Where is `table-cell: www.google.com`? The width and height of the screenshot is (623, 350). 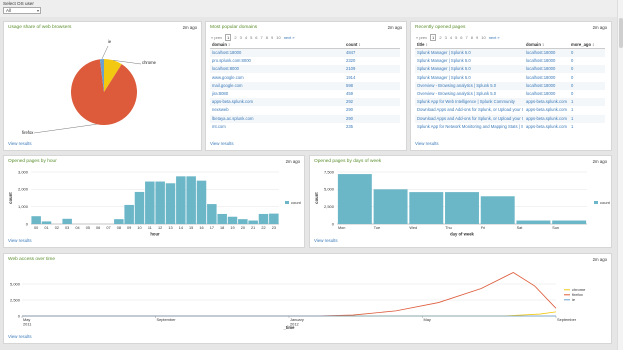
table-cell: www.google.com is located at coordinates (267, 77).